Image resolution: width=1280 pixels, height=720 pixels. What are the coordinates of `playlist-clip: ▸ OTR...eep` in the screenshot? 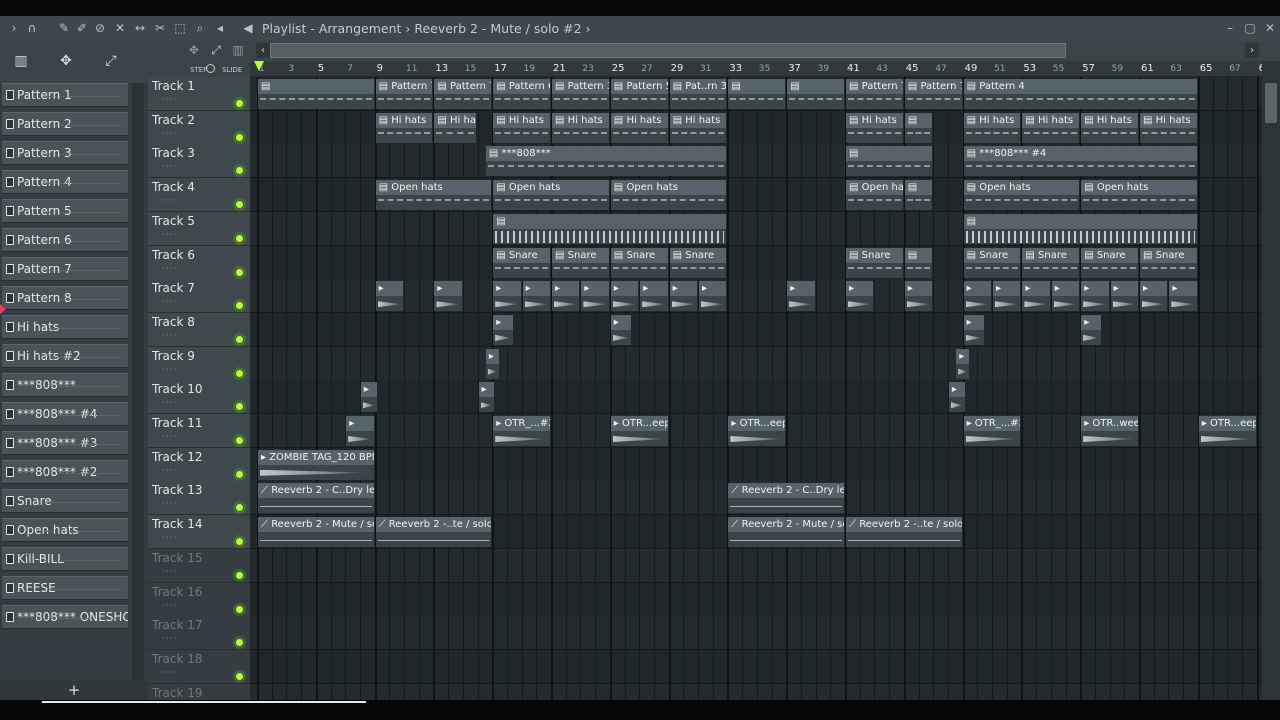 It's located at (639, 431).